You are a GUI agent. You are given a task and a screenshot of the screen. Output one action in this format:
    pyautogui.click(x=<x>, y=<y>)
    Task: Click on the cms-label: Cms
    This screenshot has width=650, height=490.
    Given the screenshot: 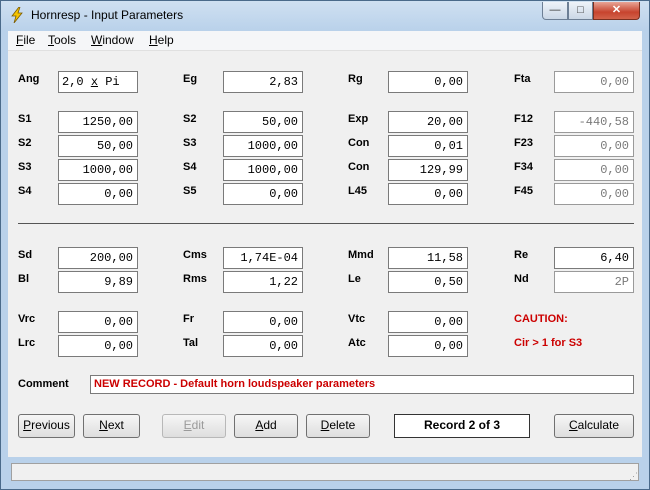 What is the action you would take?
    pyautogui.click(x=195, y=255)
    